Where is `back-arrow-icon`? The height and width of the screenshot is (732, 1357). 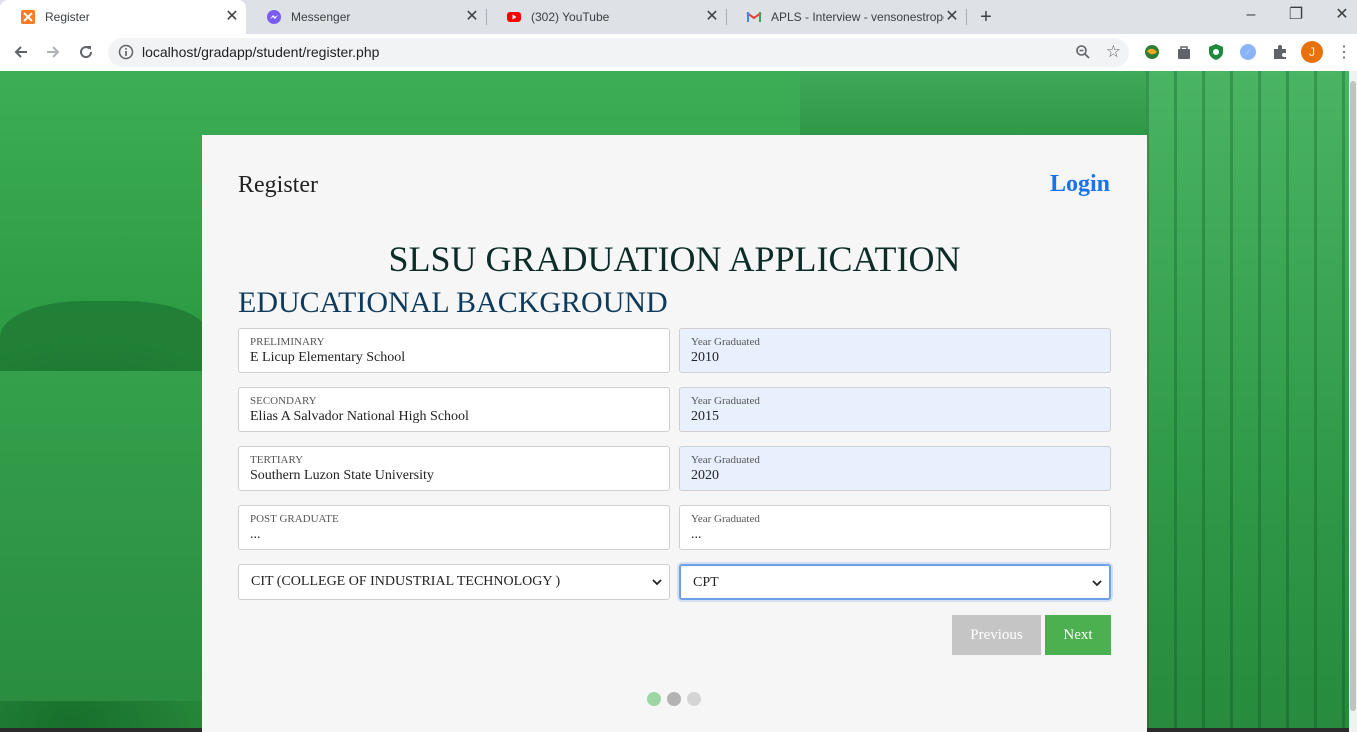
back-arrow-icon is located at coordinates (20, 52).